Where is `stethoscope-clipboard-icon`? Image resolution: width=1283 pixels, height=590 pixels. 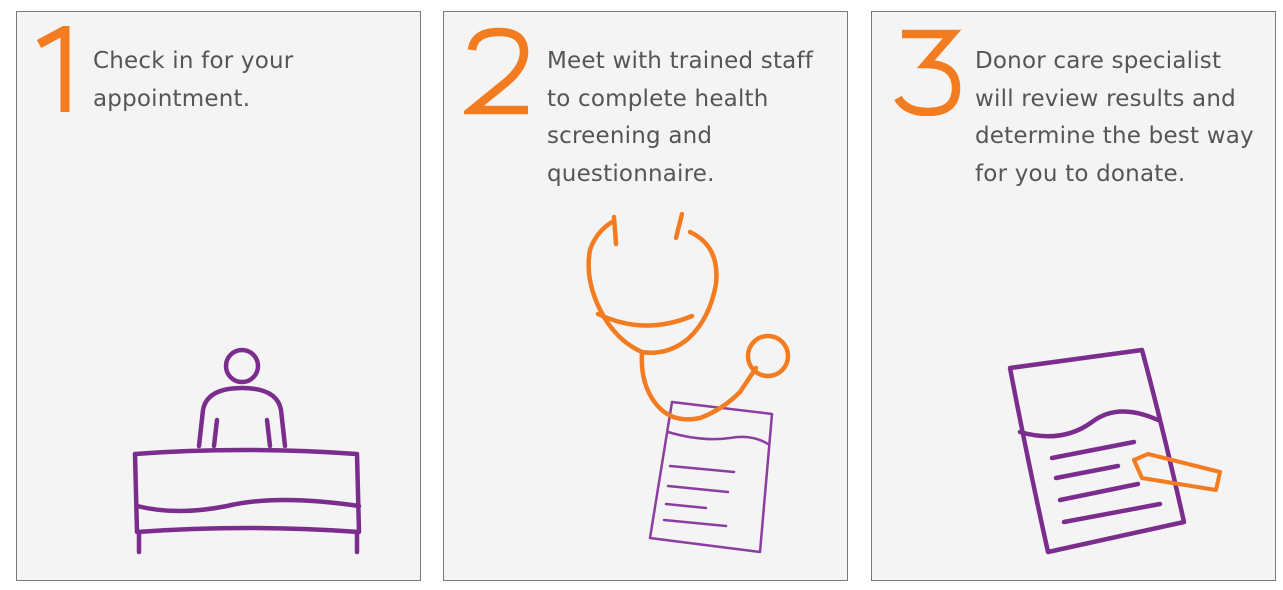
stethoscope-clipboard-icon is located at coordinates (688, 382).